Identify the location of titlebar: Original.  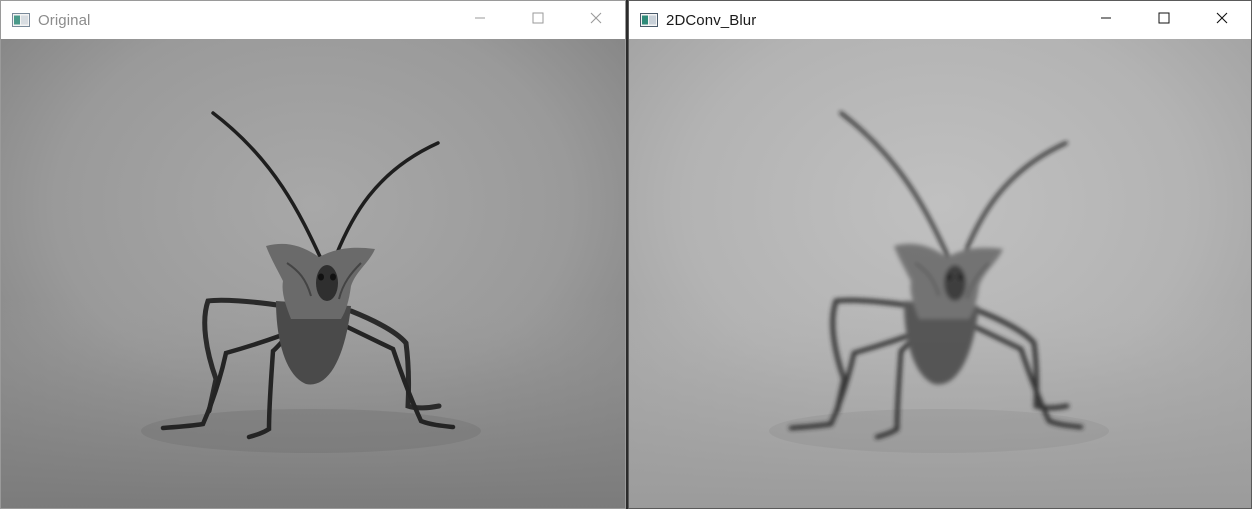
(313, 20).